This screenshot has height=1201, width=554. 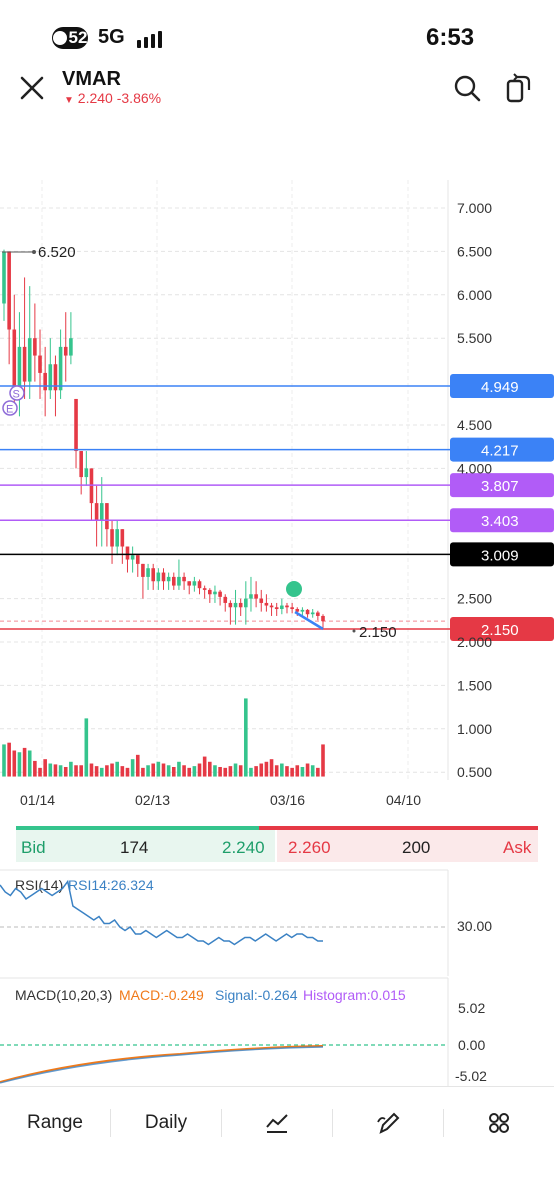 What do you see at coordinates (111, 37) in the screenshot?
I see `network-label: 5G` at bounding box center [111, 37].